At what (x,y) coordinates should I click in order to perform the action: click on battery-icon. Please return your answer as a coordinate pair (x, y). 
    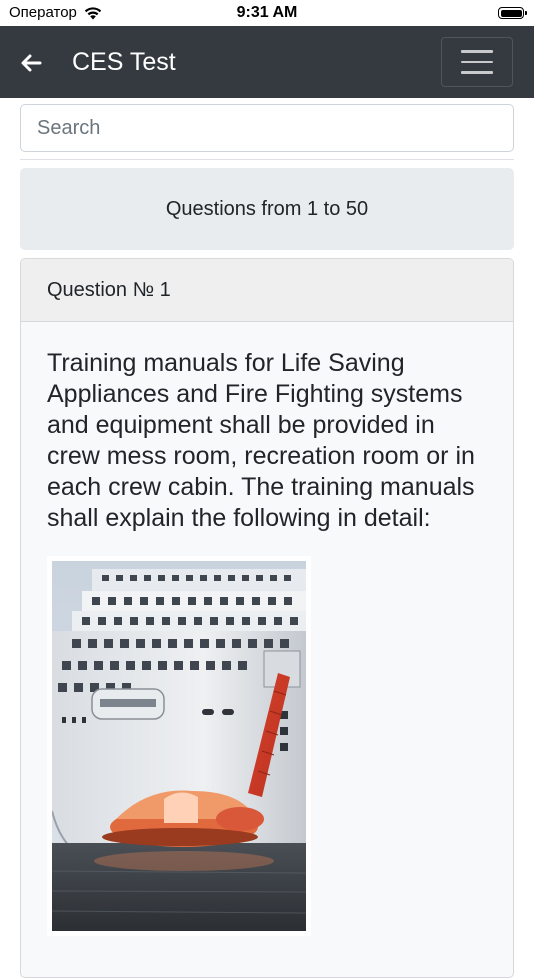
    Looking at the image, I should click on (512, 13).